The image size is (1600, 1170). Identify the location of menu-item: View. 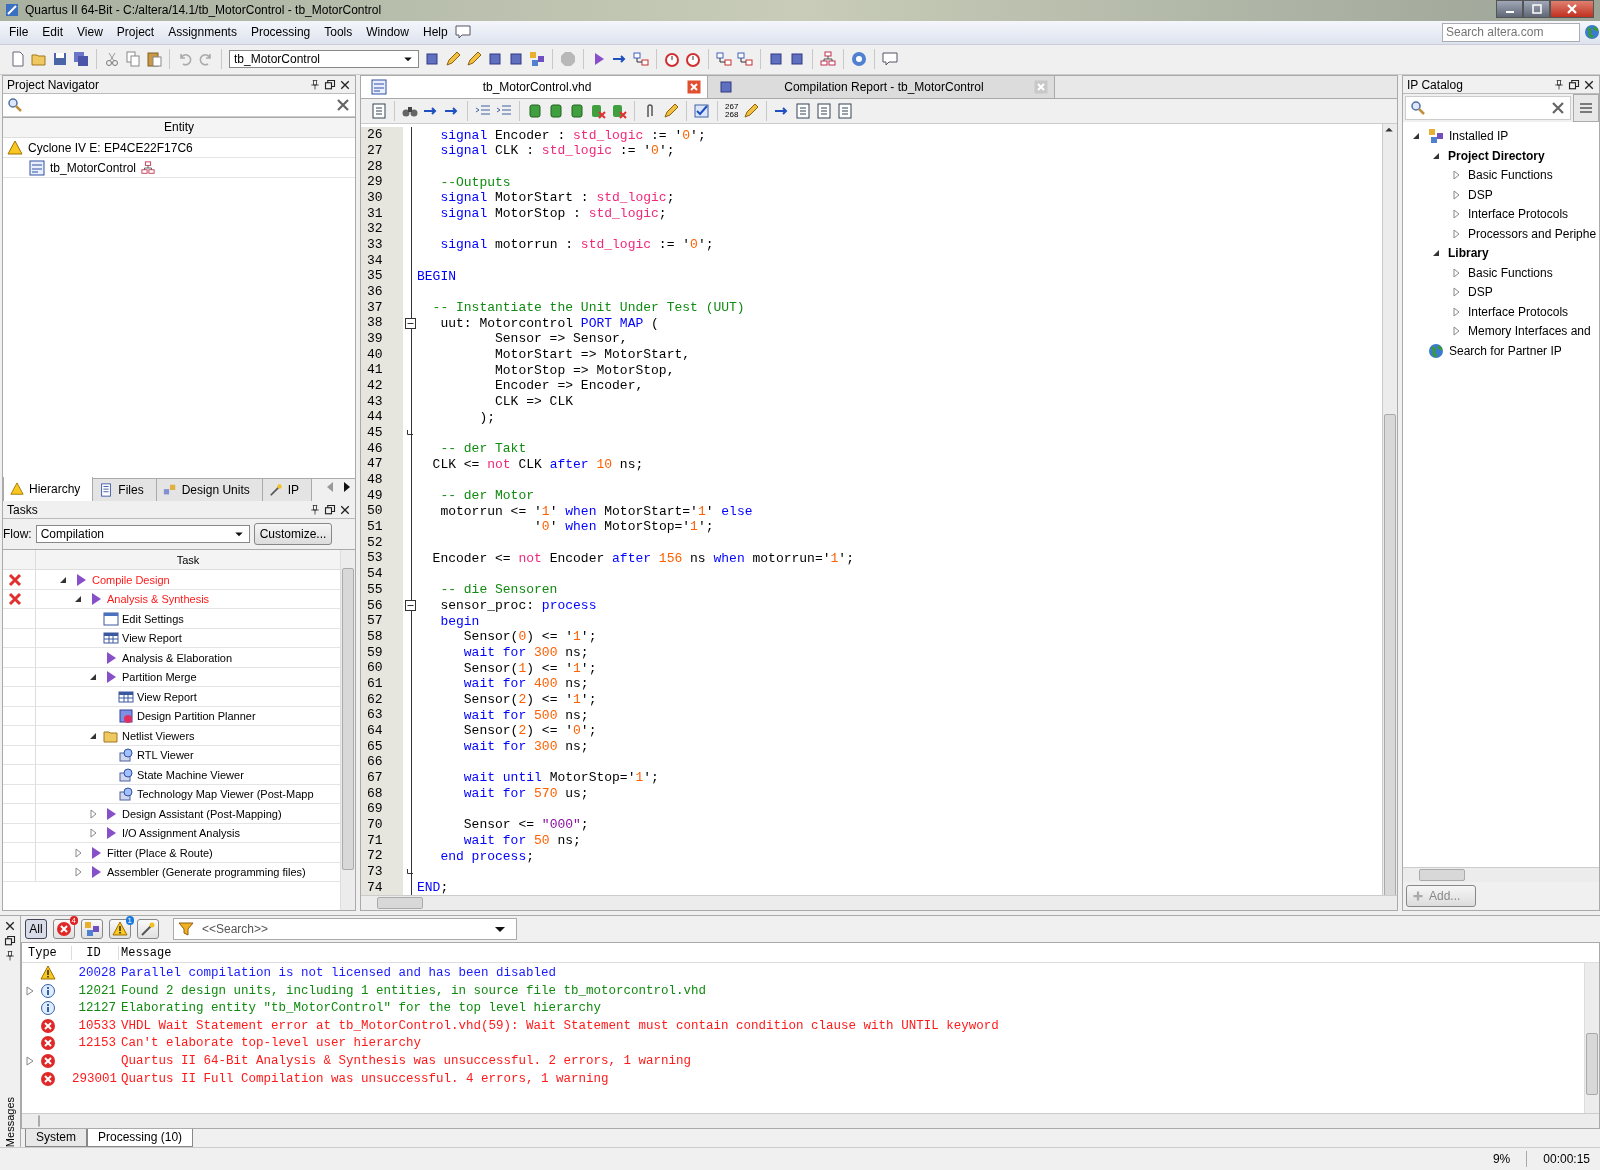
(90, 32).